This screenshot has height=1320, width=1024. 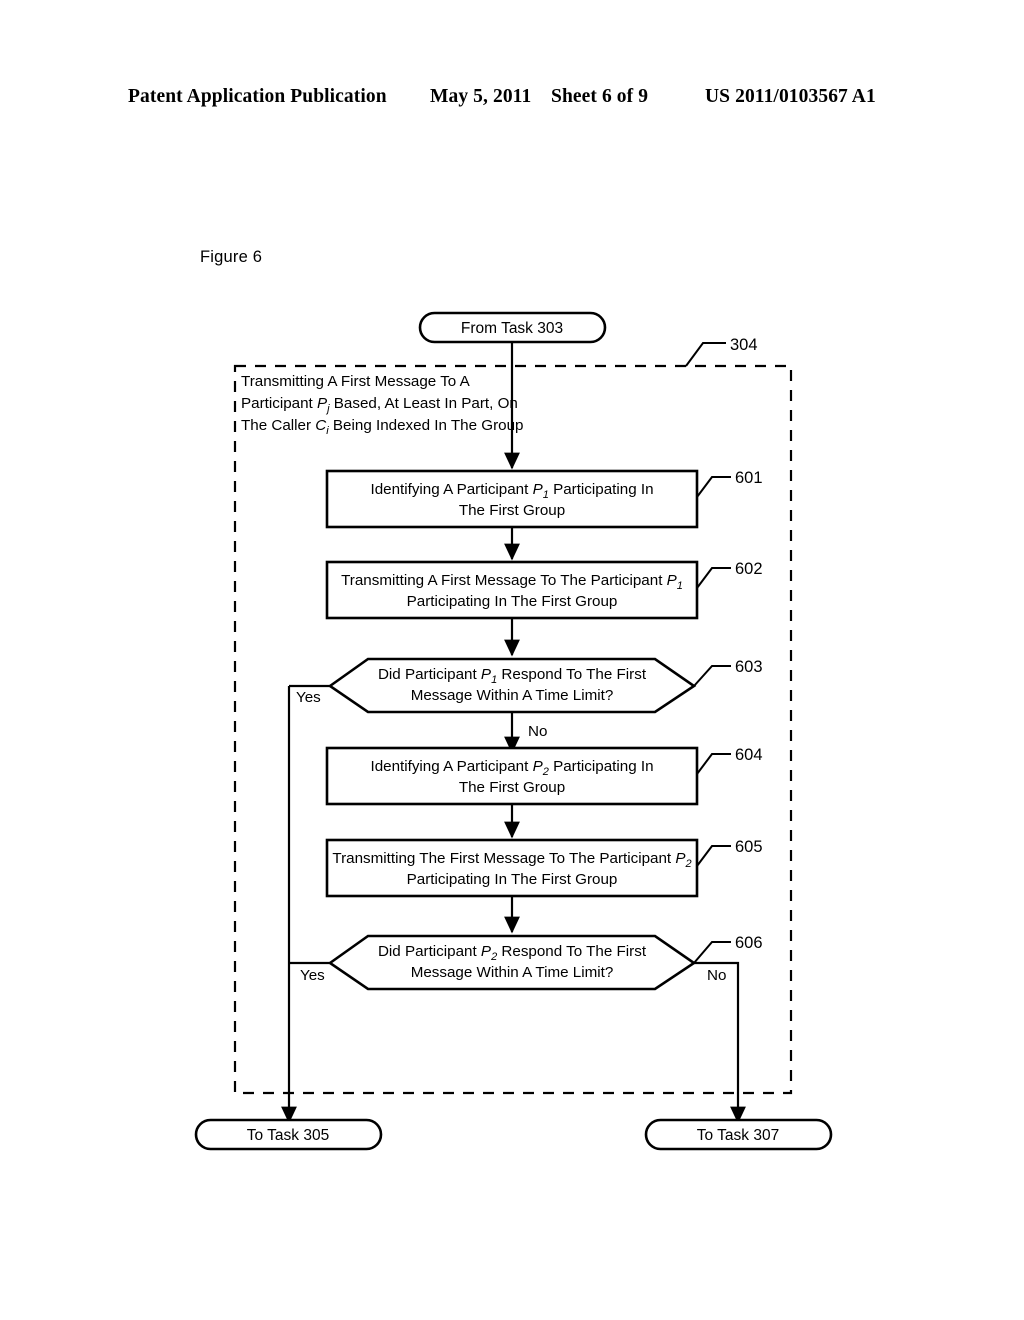 I want to click on group-desc-line-1: Transmitting A First Message To A, so click(x=356, y=381).